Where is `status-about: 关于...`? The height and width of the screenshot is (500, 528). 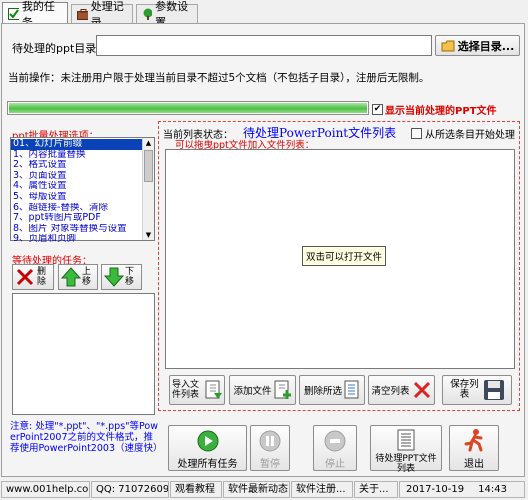
status-about: 关于... is located at coordinates (376, 489).